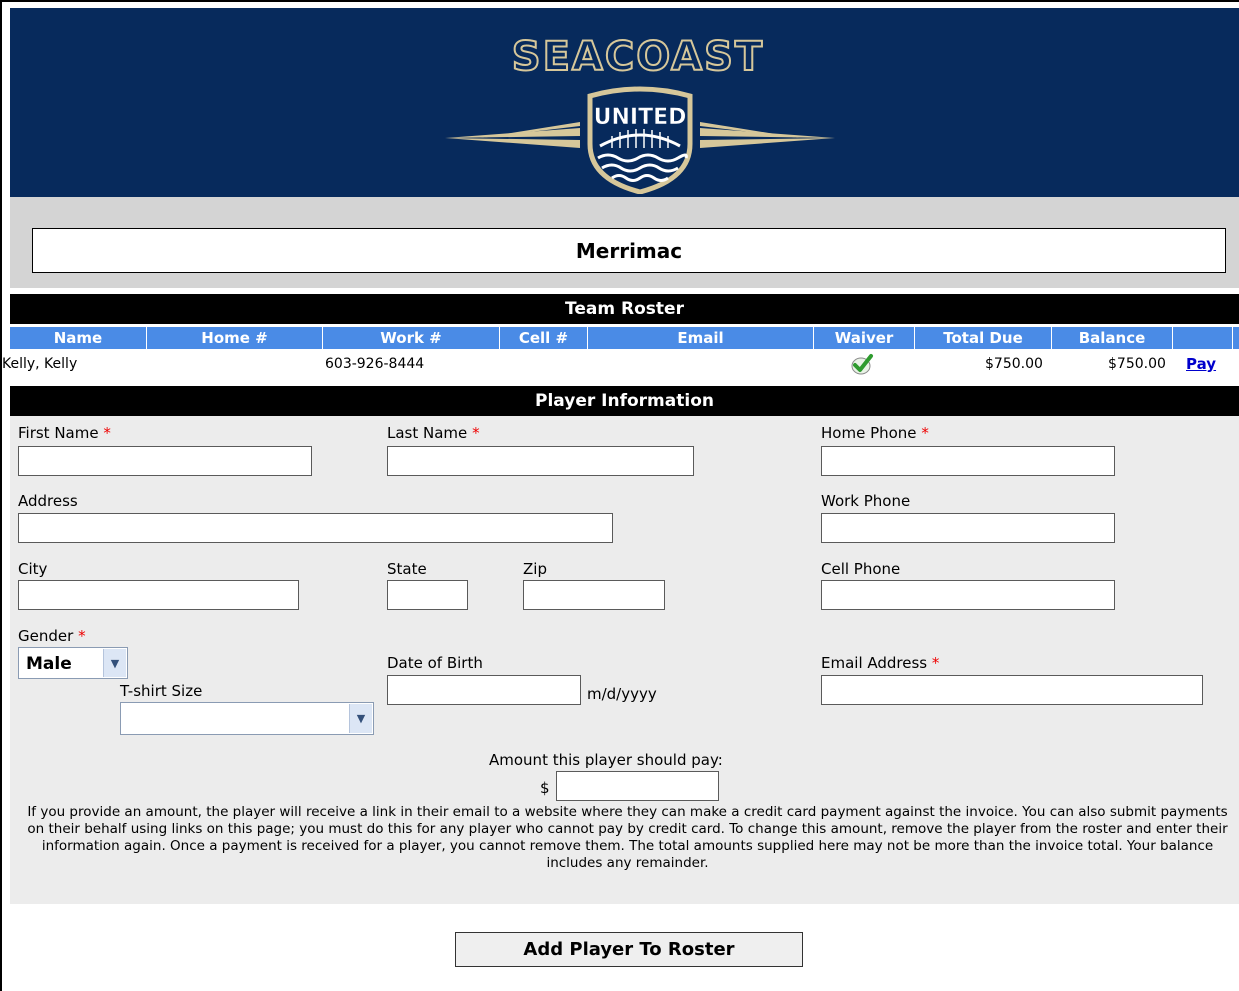  What do you see at coordinates (880, 663) in the screenshot?
I see `email-label: Email Address *` at bounding box center [880, 663].